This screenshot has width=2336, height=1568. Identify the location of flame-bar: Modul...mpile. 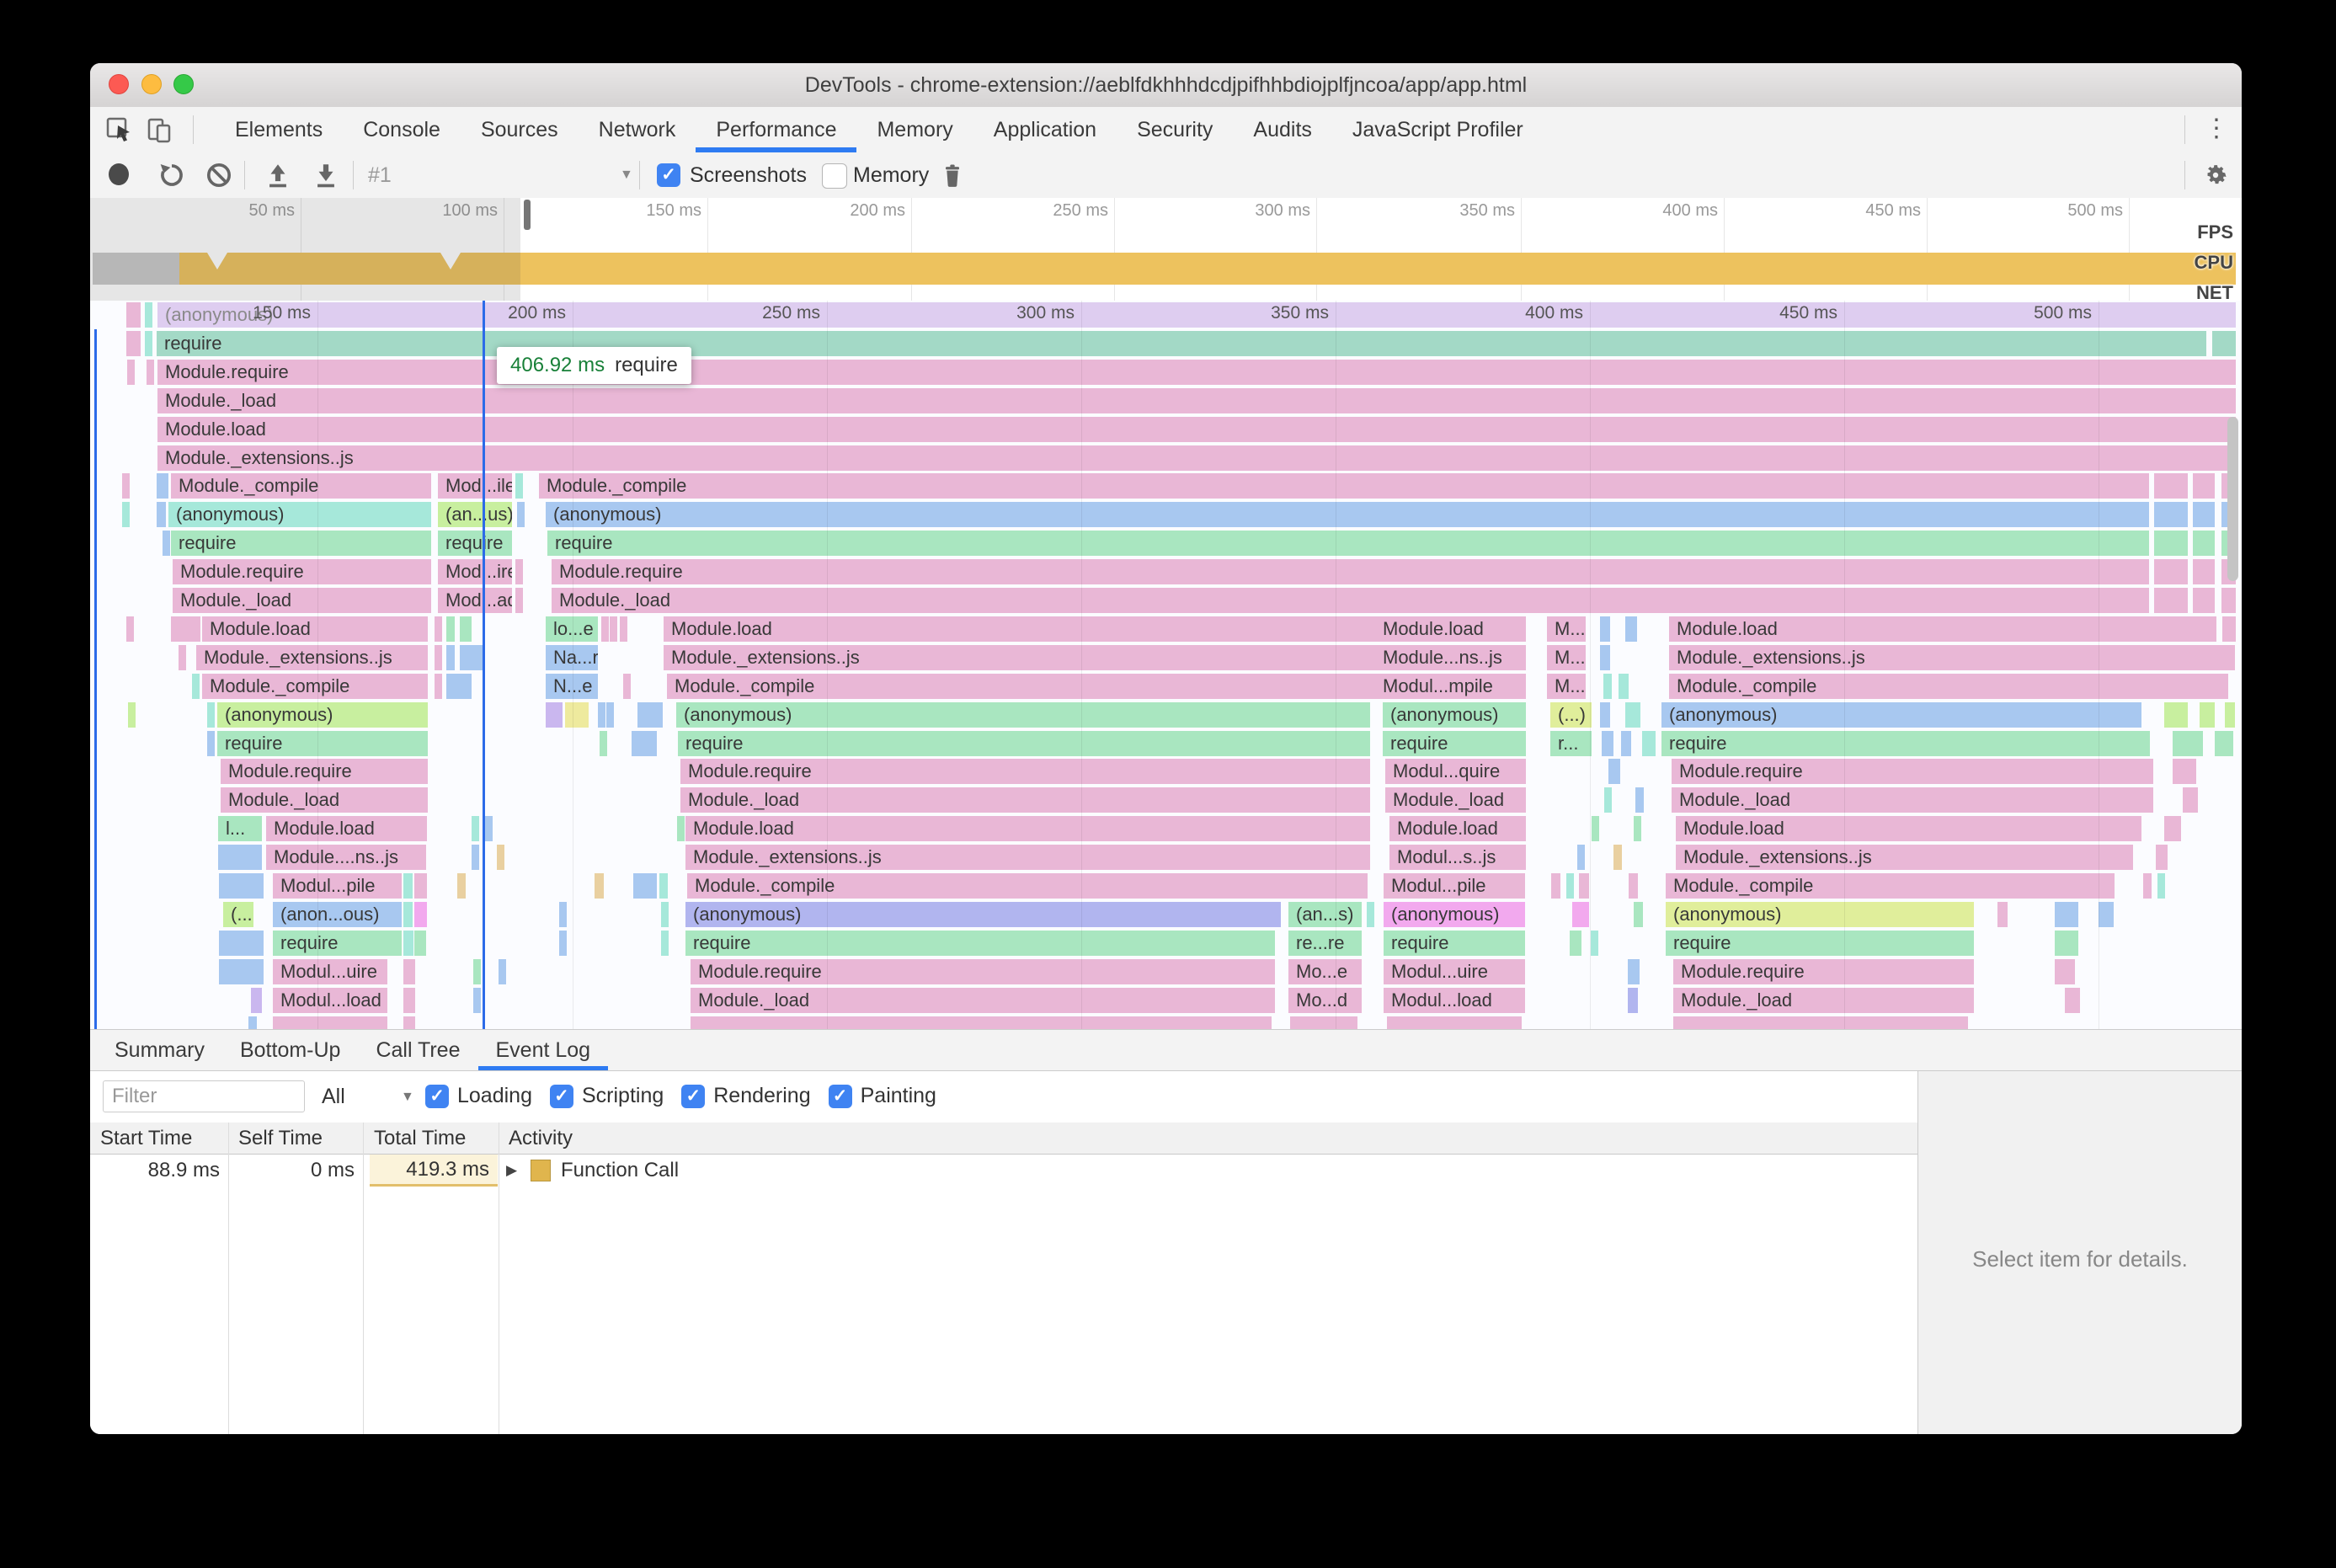
(1450, 686).